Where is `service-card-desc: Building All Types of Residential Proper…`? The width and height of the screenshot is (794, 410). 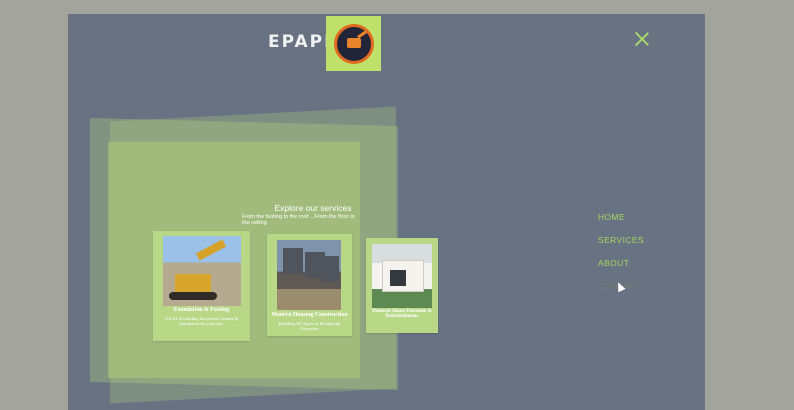 service-card-desc: Building All Types of Residential Proper… is located at coordinates (309, 326).